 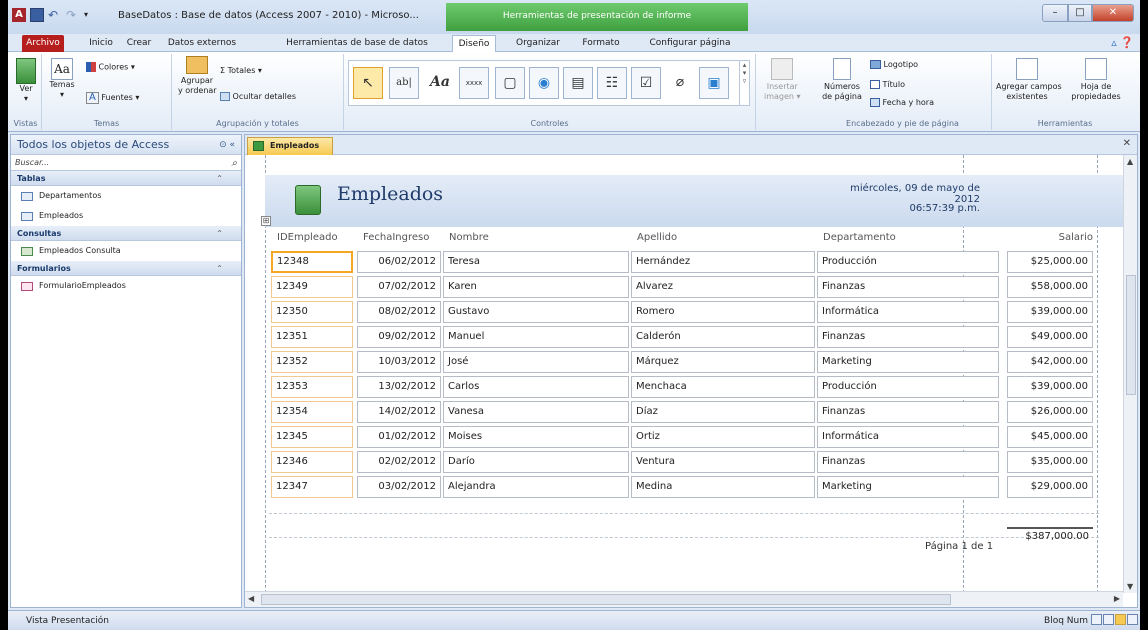 What do you see at coordinates (241, 71) in the screenshot?
I see `totales-button: Σ Totales ▾` at bounding box center [241, 71].